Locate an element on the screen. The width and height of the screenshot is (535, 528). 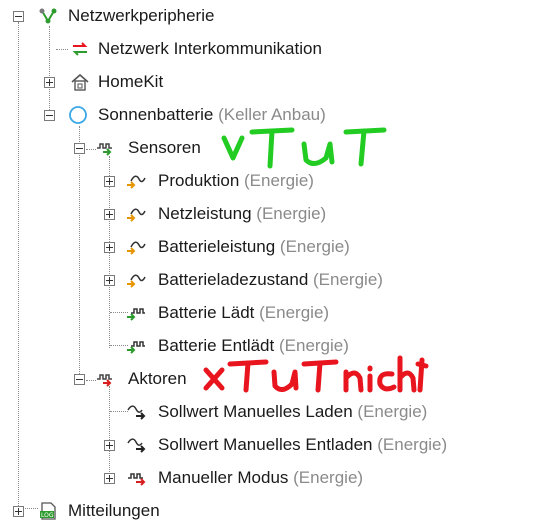
sensor-name: Netzleistung is located at coordinates (205, 213).